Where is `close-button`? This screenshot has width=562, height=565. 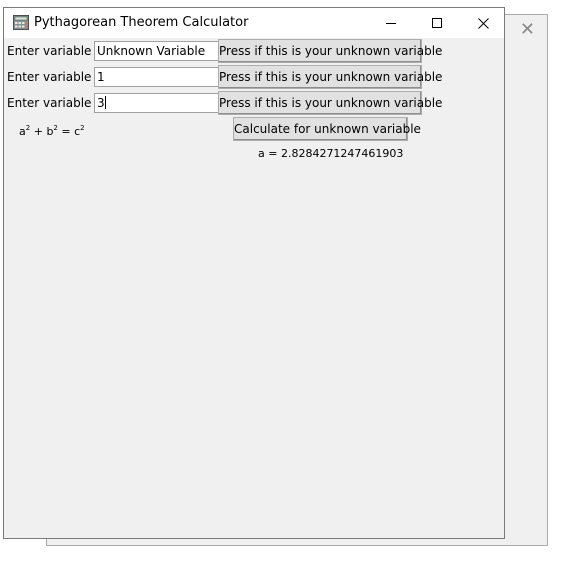 close-button is located at coordinates (483, 23).